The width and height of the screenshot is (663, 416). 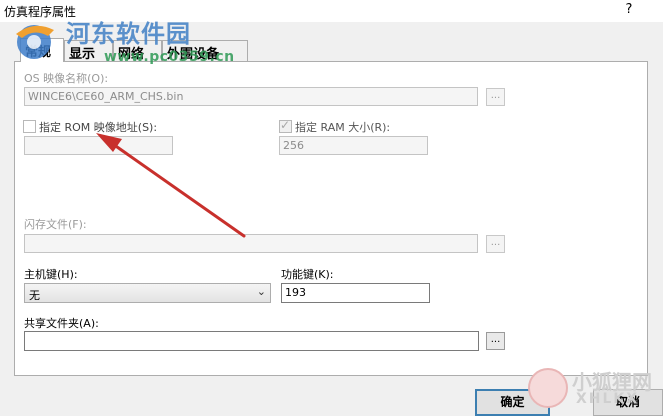 I want to click on tab-peripherals-label: 外围设备, so click(x=193, y=54).